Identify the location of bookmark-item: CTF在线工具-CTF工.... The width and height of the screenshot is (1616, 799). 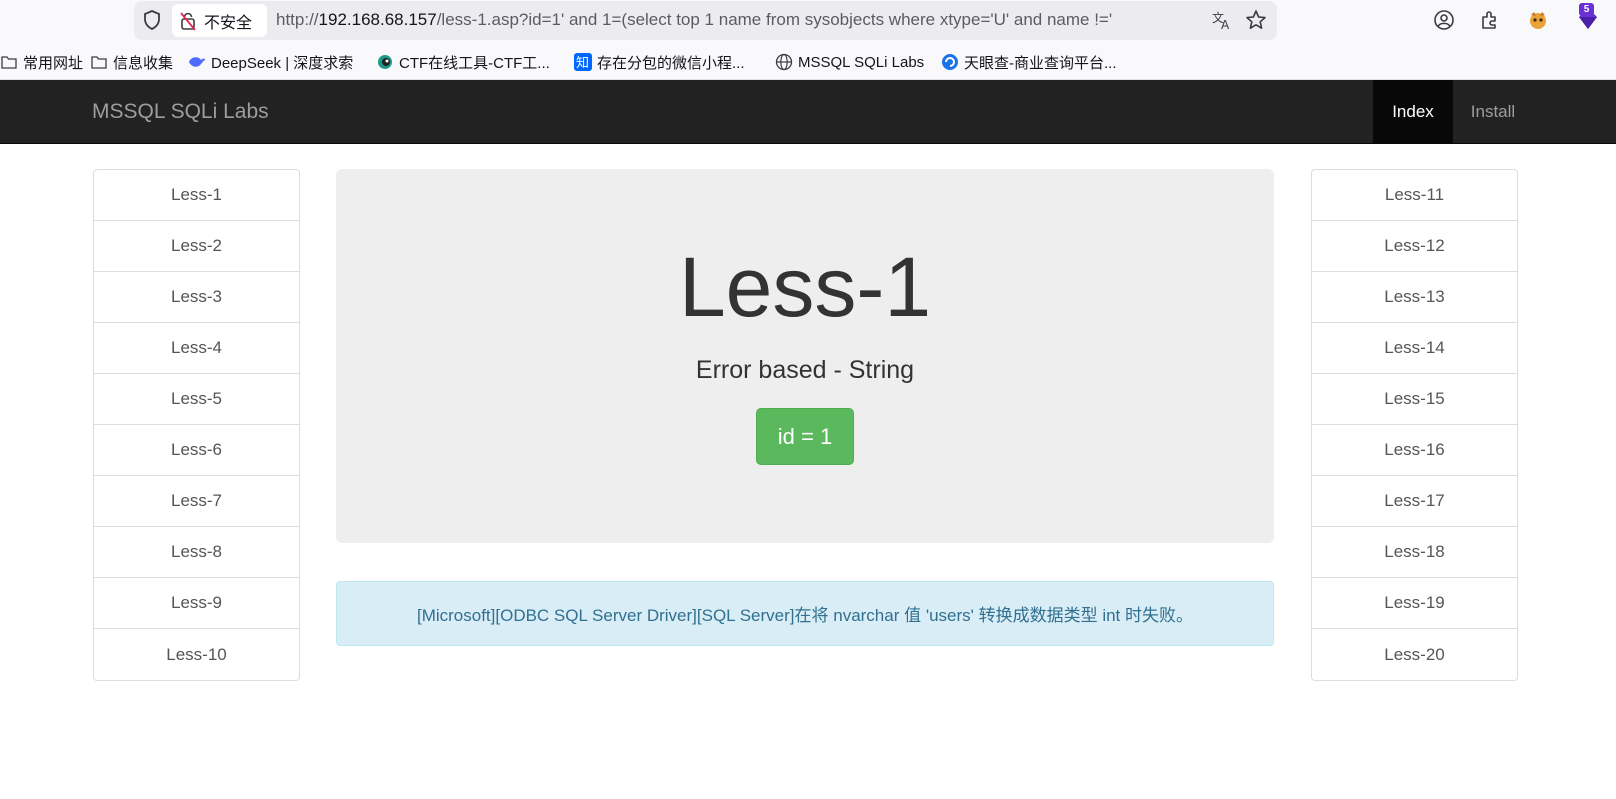
(463, 62).